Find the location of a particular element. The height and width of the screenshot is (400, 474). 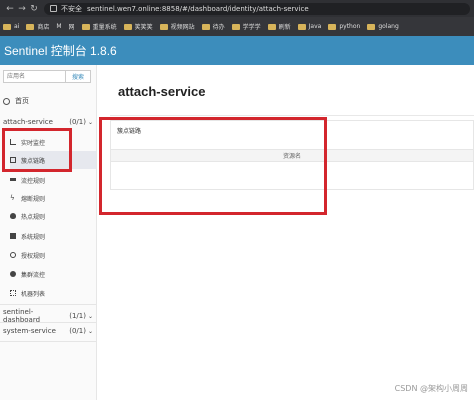

filter-icon is located at coordinates (13, 180).